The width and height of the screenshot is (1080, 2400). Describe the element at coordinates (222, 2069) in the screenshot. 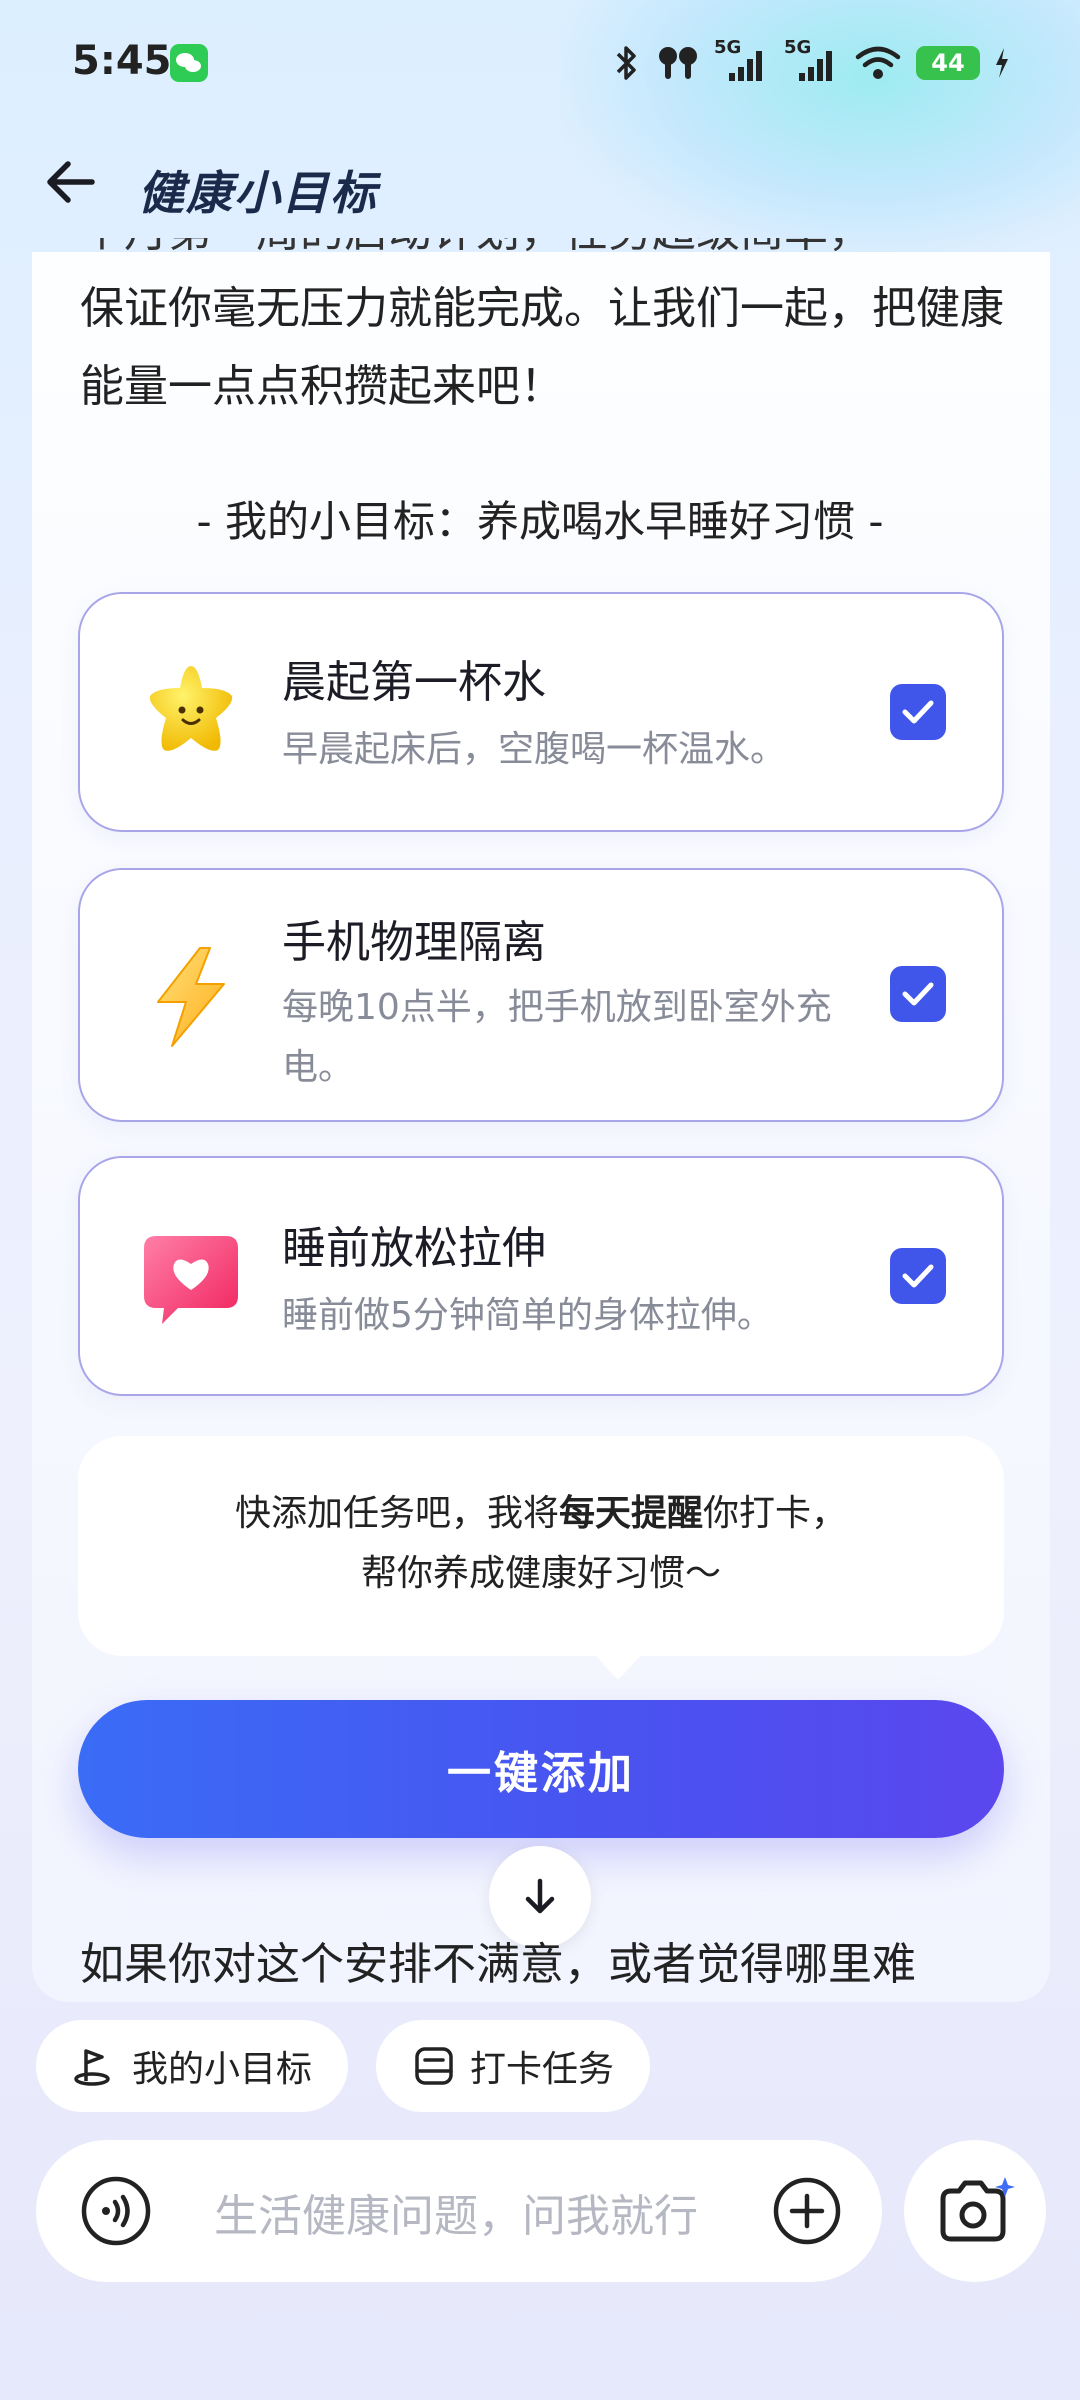

I see `chip-label: 我的小目标` at that location.